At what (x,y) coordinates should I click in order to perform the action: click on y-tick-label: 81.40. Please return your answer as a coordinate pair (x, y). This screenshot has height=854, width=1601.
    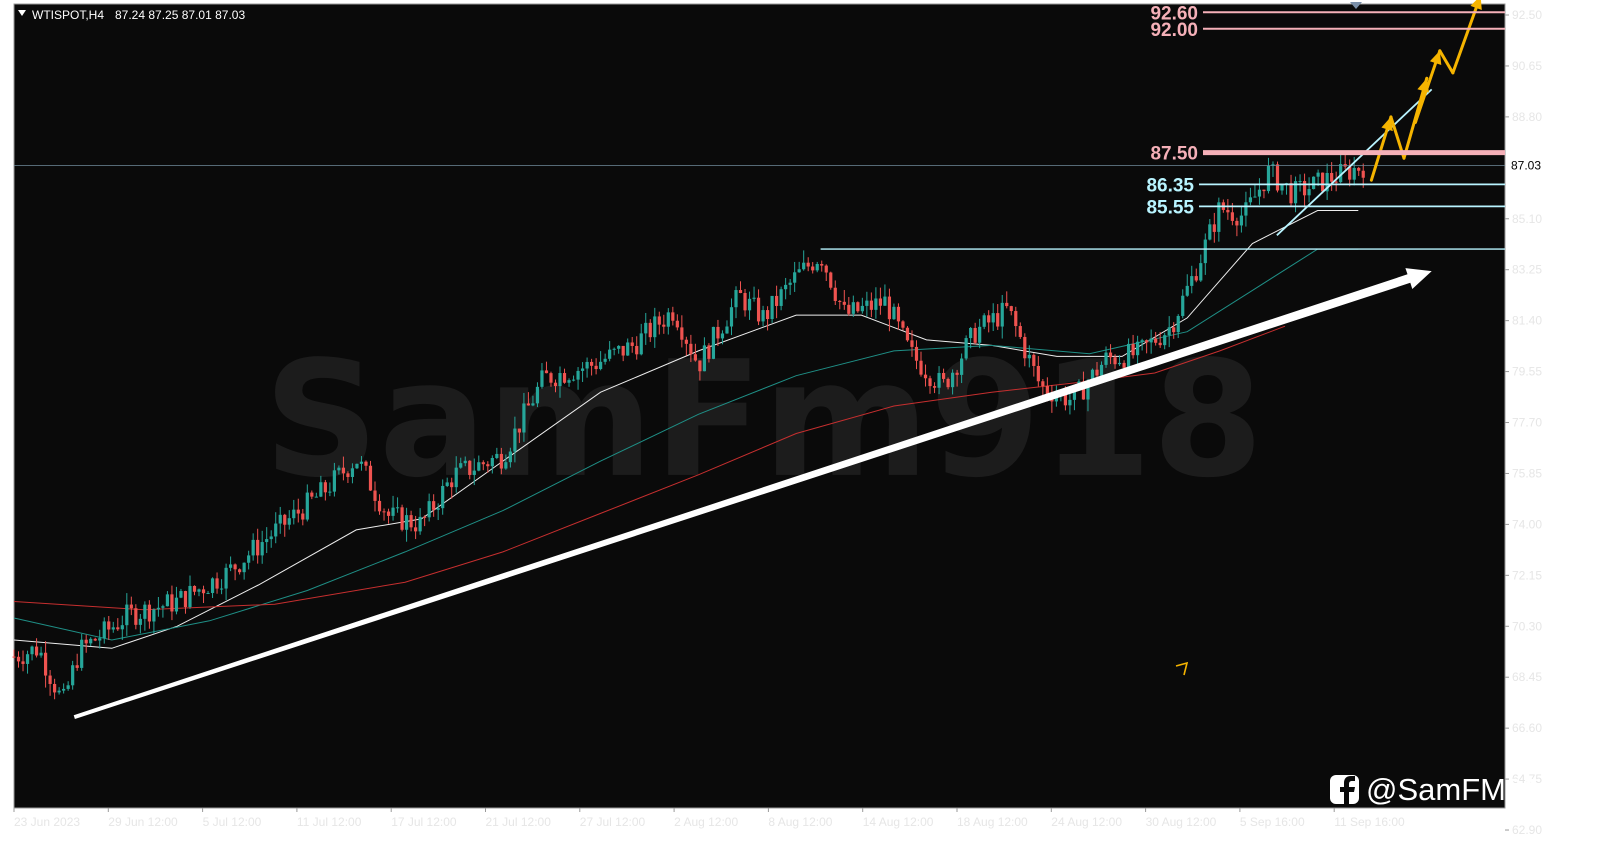
    Looking at the image, I should click on (1527, 321).